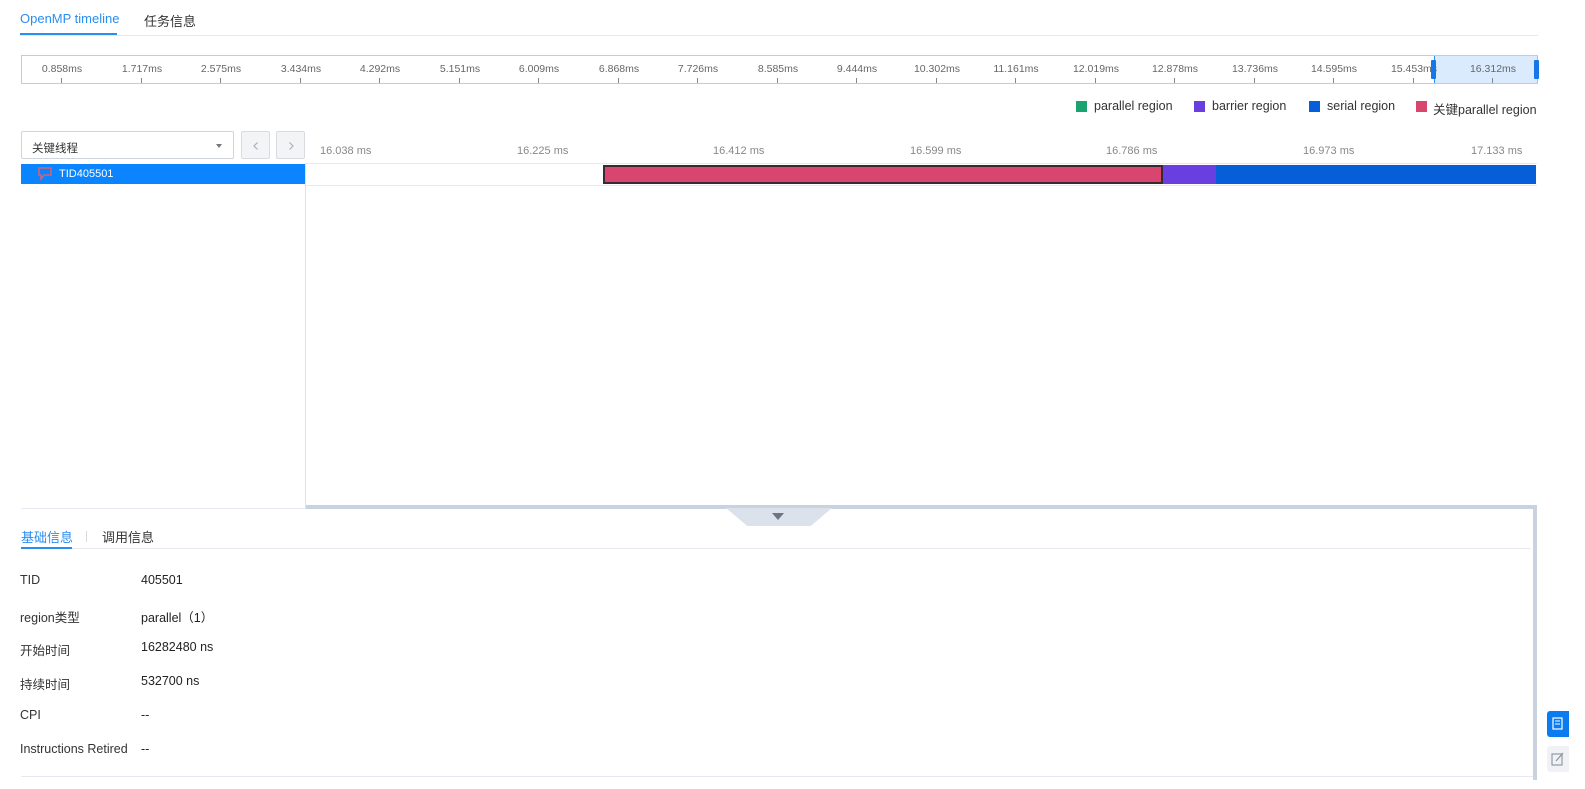 The height and width of the screenshot is (789, 1585). What do you see at coordinates (170, 20) in the screenshot?
I see `tab-task-info: 任务信息` at bounding box center [170, 20].